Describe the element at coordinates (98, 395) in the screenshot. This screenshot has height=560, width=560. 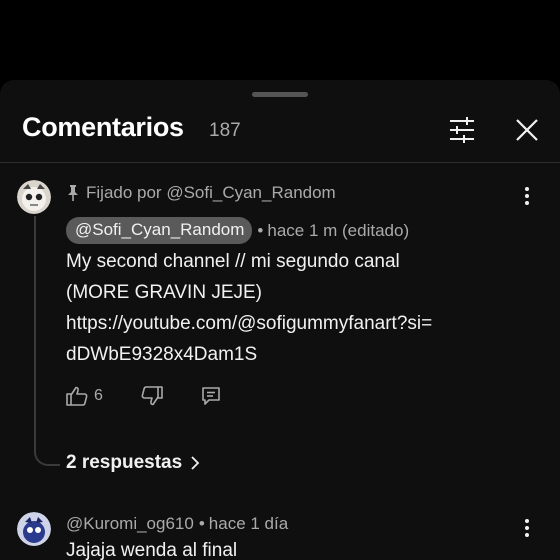
I see `like-count: 6` at that location.